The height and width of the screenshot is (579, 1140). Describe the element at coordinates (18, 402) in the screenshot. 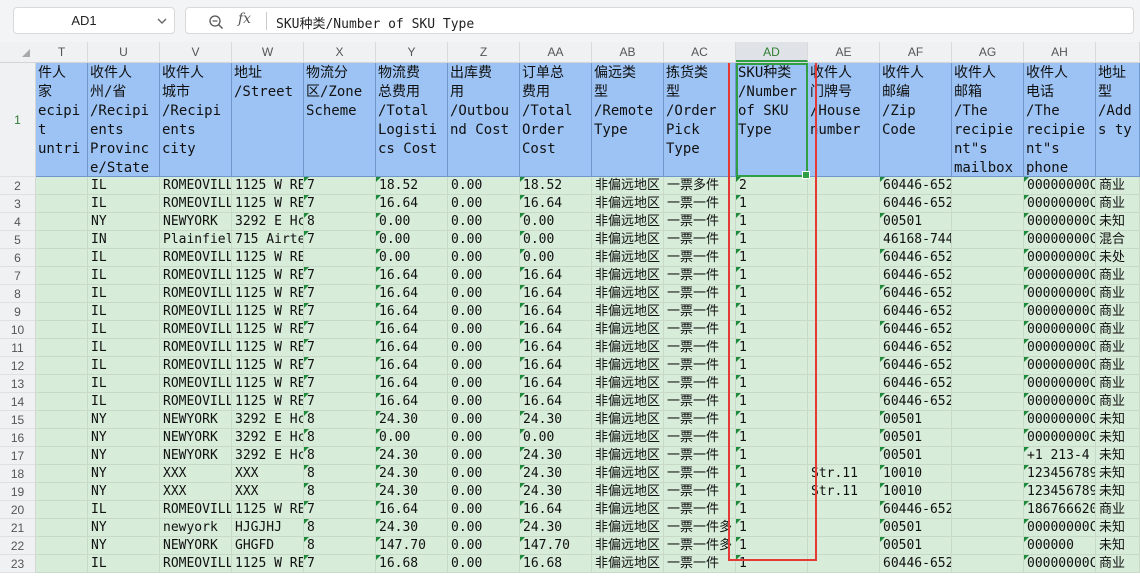

I see `row-header-14: 14` at that location.